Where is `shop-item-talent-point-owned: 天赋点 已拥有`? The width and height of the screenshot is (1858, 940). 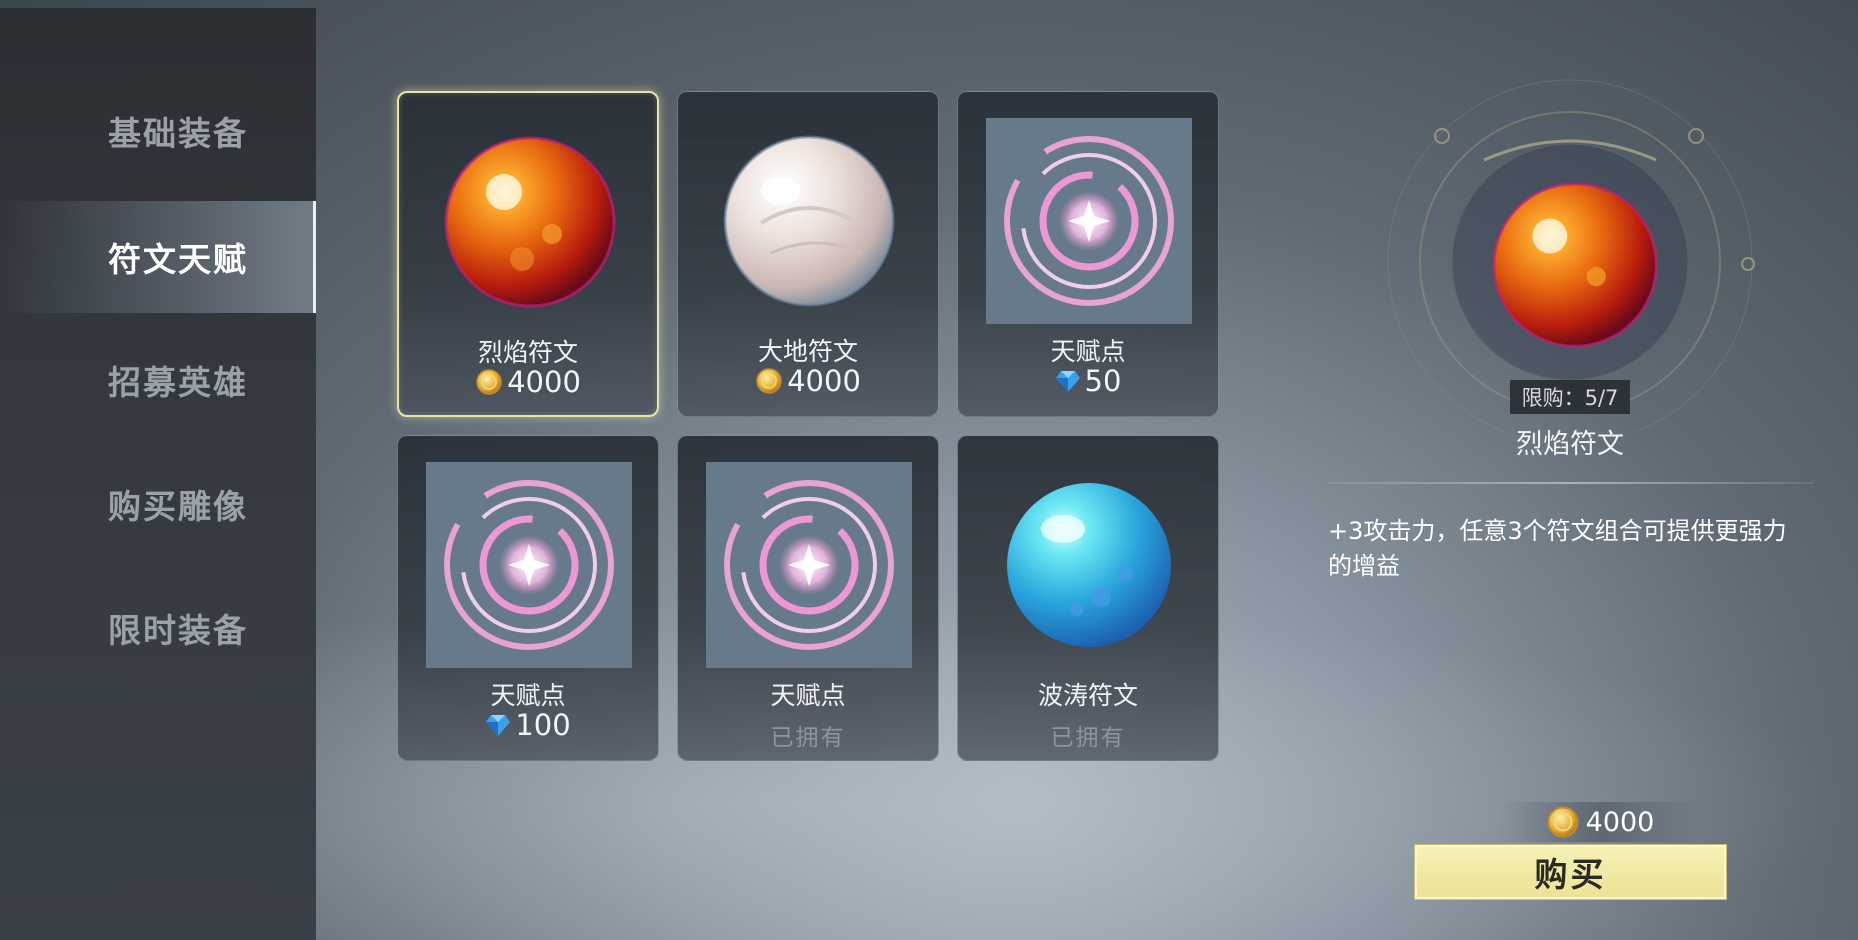
shop-item-talent-point-owned: 天赋点 已拥有 is located at coordinates (808, 598).